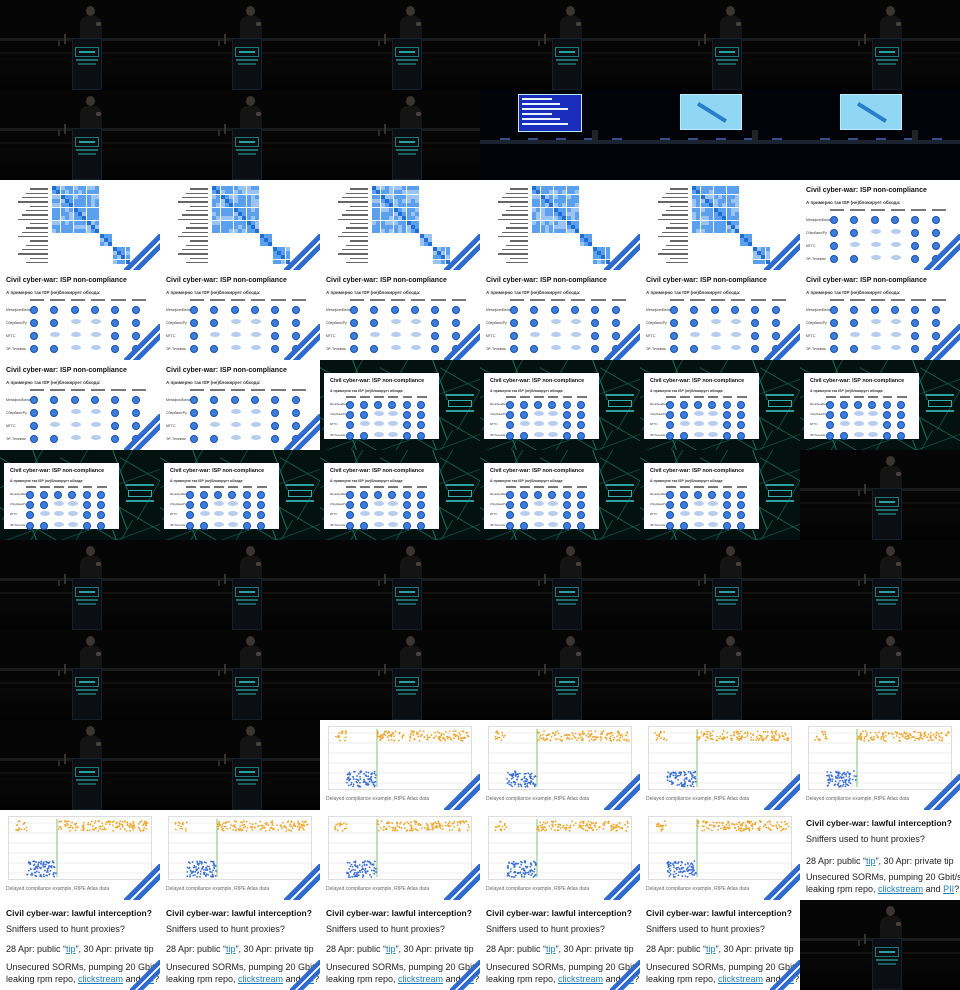 The height and width of the screenshot is (990, 960). What do you see at coordinates (251, 652) in the screenshot?
I see `speaker-figure` at bounding box center [251, 652].